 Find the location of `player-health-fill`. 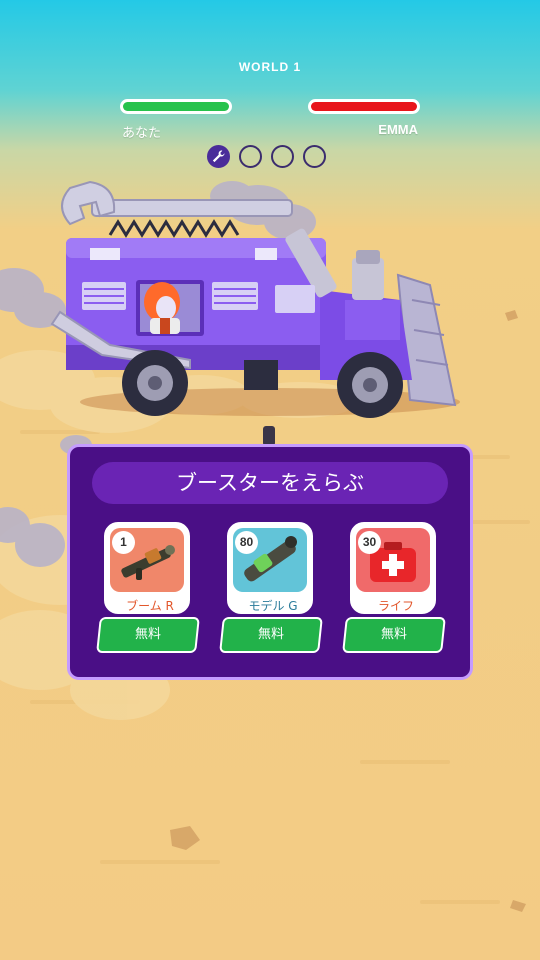

player-health-fill is located at coordinates (176, 106).